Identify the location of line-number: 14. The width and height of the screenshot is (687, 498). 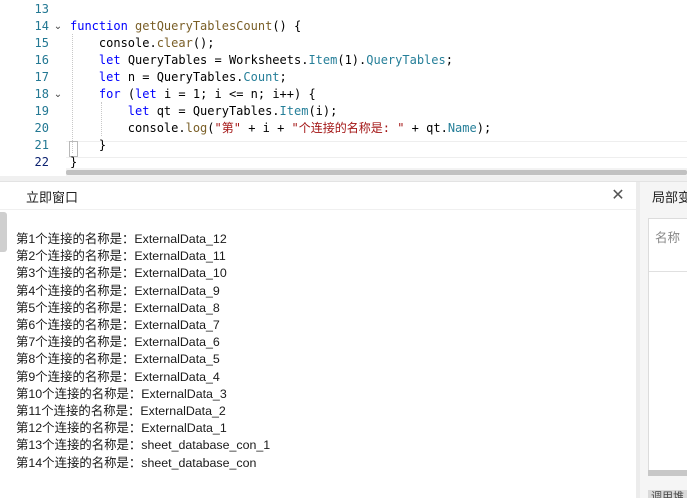
(41, 26).